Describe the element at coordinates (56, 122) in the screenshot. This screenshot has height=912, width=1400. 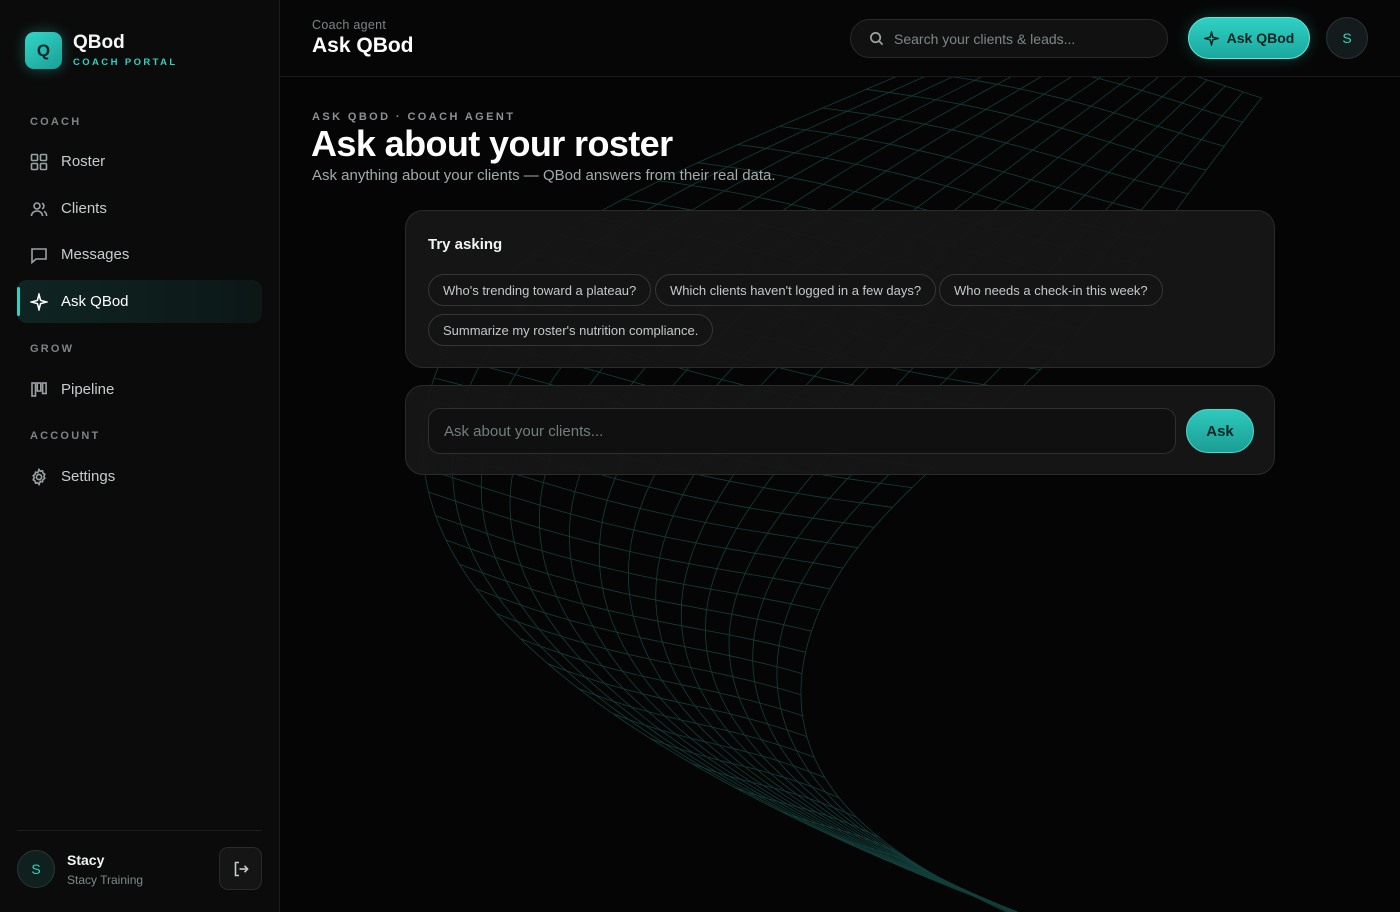
I see `section-label-coach: COACH` at that location.